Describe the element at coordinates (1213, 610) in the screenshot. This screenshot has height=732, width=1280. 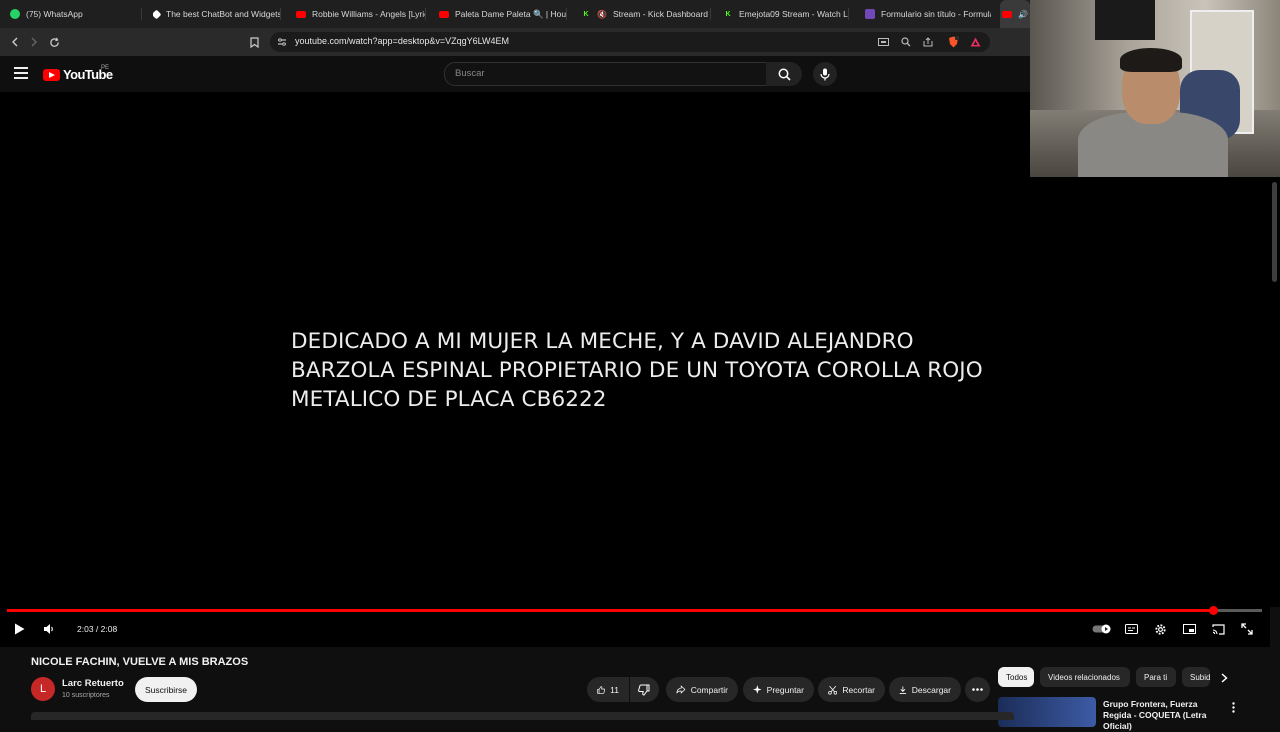
I see `progress-scrubber` at that location.